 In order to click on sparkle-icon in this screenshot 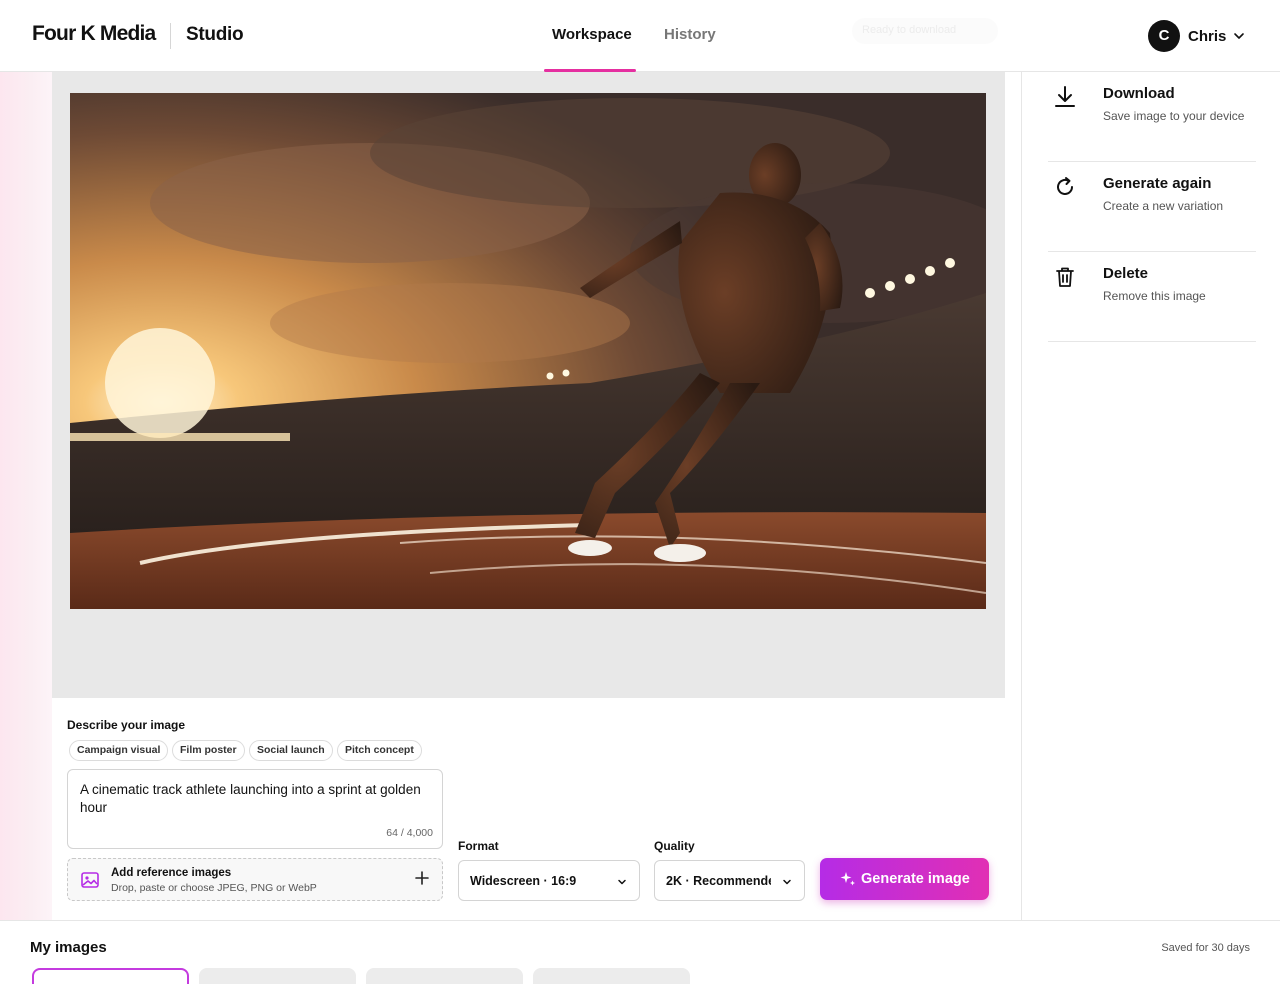, I will do `click(847, 879)`.